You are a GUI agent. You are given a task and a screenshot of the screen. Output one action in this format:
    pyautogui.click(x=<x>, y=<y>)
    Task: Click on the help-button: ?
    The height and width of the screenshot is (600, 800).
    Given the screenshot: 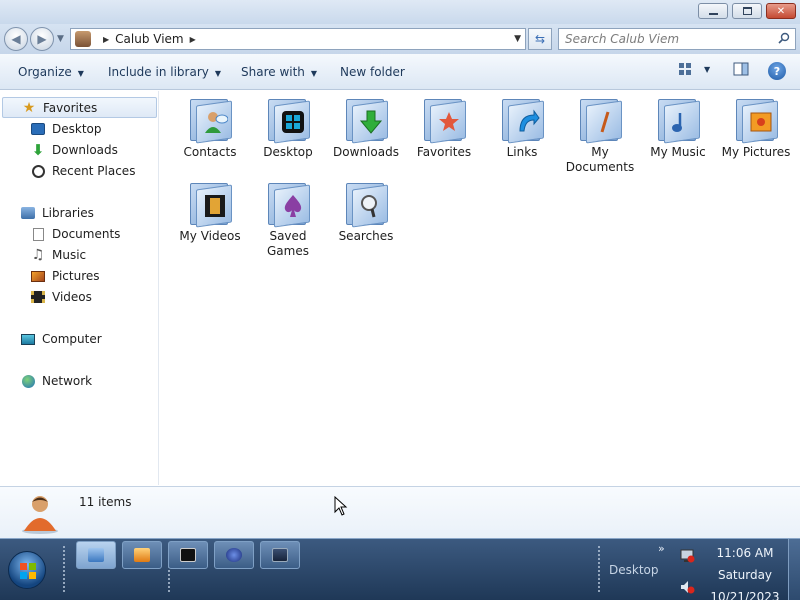 What is the action you would take?
    pyautogui.click(x=777, y=71)
    